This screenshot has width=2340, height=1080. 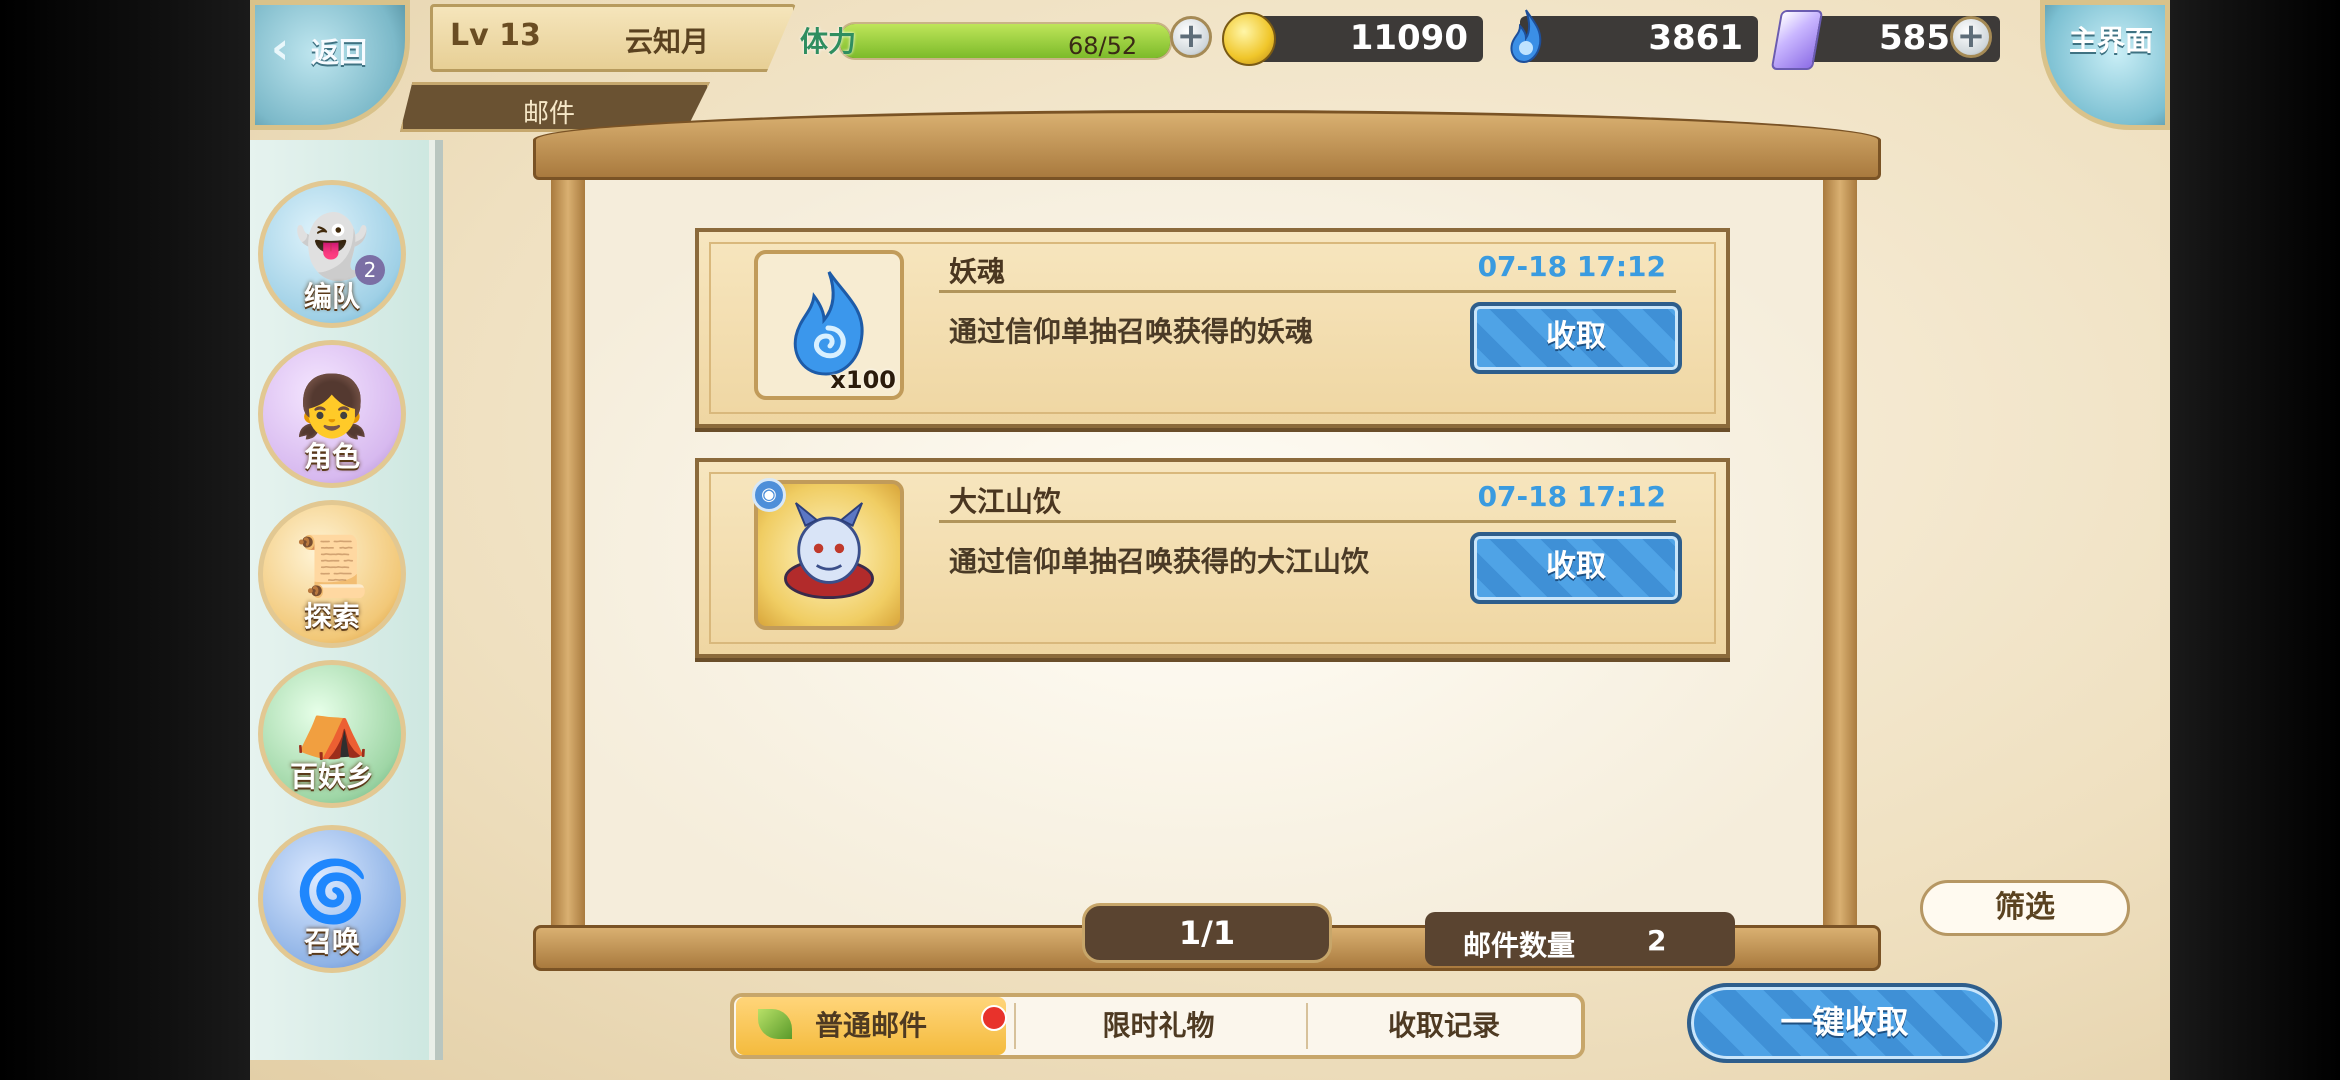 I want to click on character-portrait-icon, so click(x=829, y=551).